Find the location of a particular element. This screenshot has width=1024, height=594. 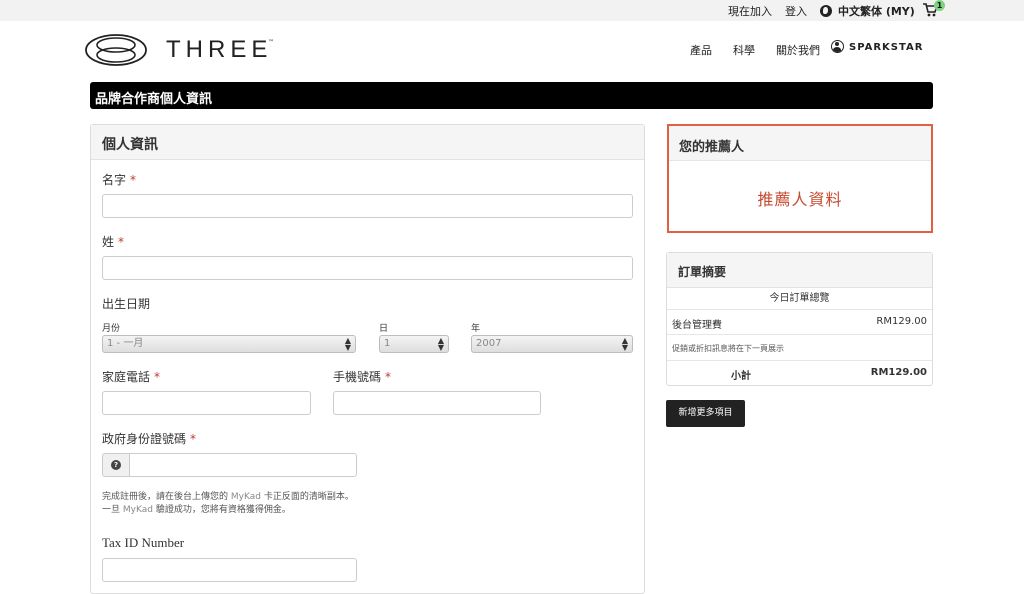

subtotal-value: RM129.00 is located at coordinates (898, 372).